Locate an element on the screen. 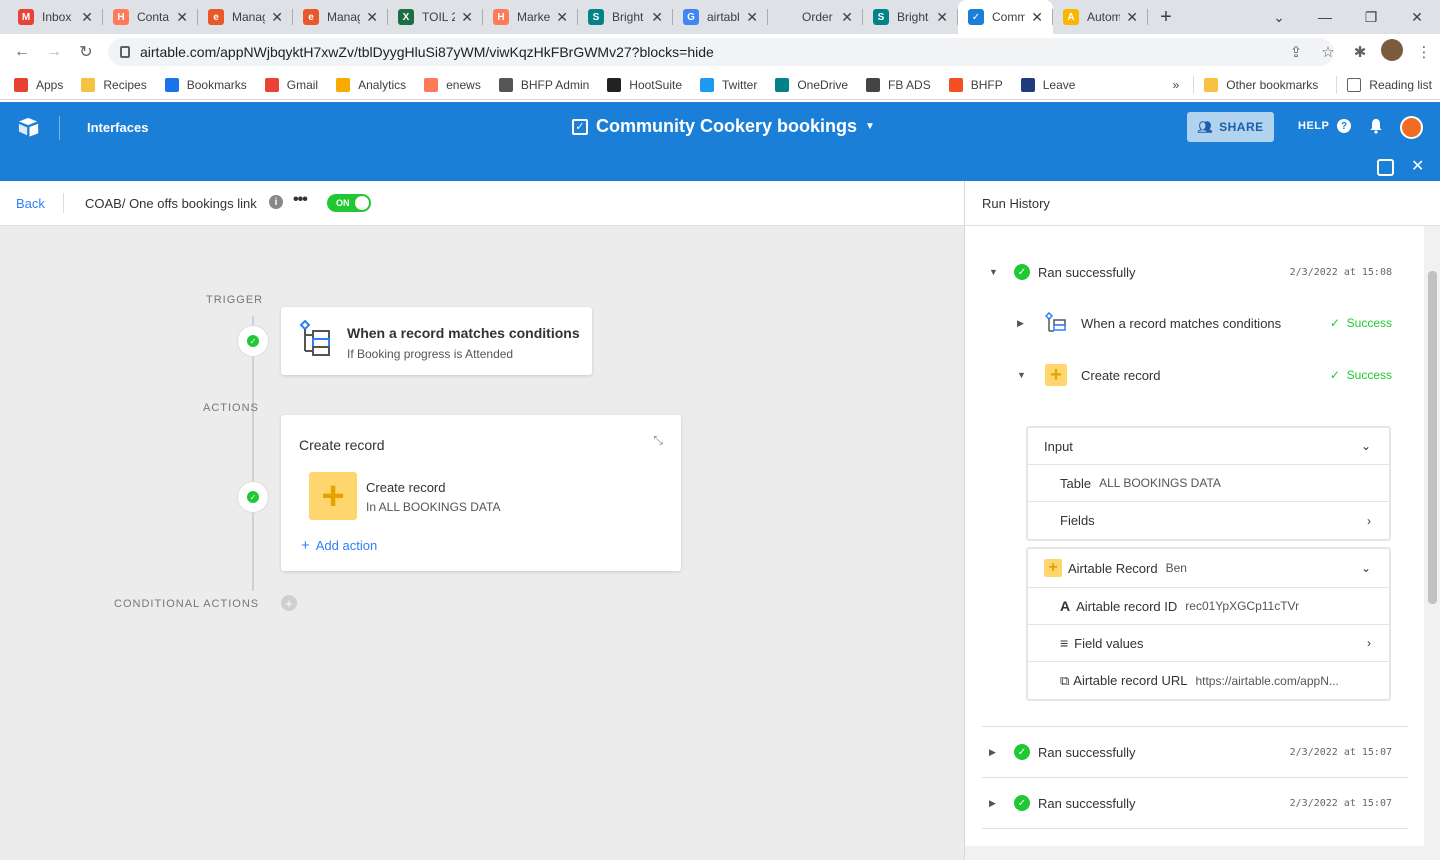  help-link: HELP is located at coordinates (1313, 126).